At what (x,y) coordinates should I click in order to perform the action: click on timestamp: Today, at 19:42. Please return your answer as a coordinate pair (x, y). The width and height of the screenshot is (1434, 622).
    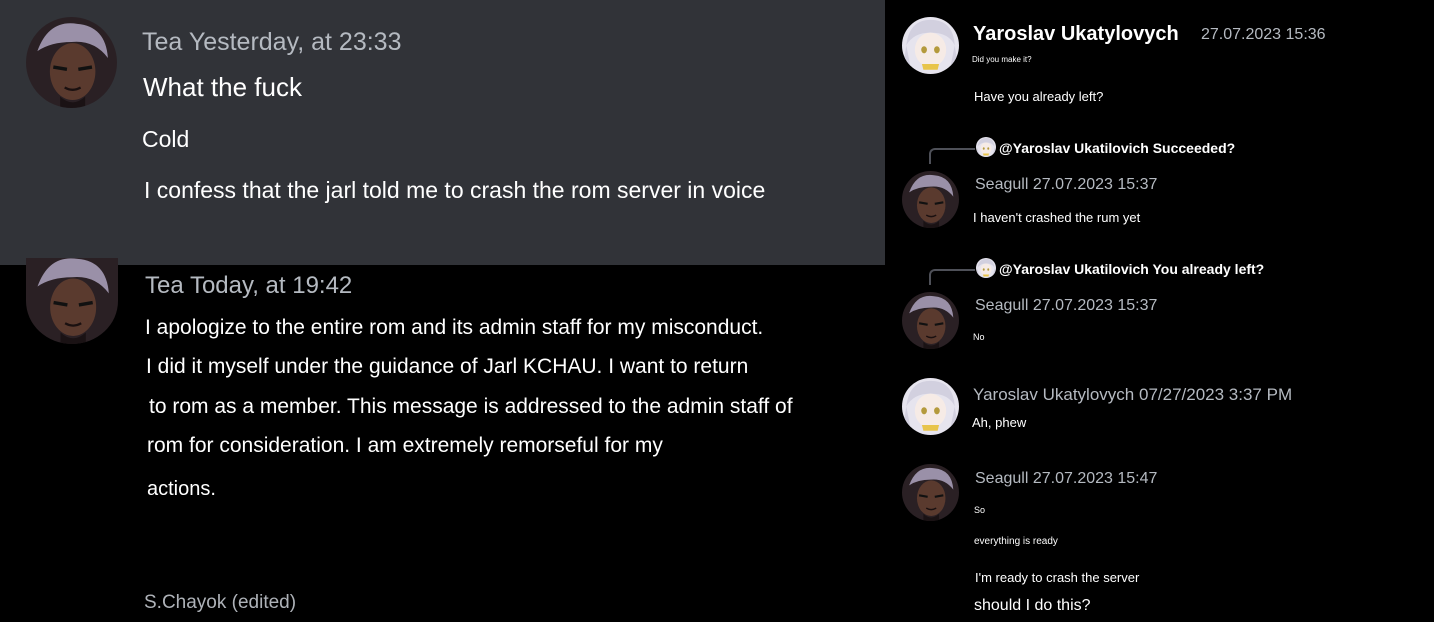
    Looking at the image, I should click on (271, 285).